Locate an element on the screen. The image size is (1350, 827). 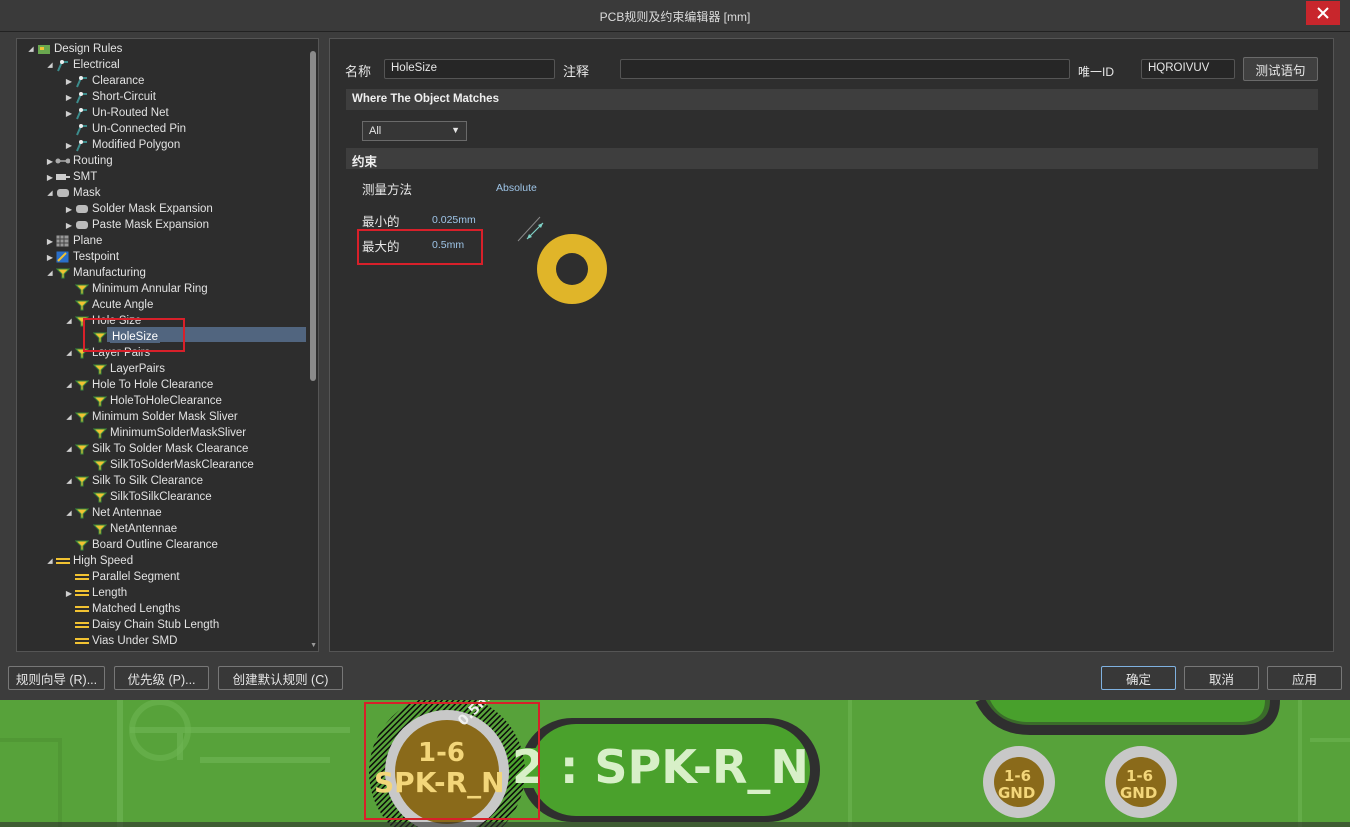
tree-item: HoleToHoleClearance is located at coordinates (200, 401).